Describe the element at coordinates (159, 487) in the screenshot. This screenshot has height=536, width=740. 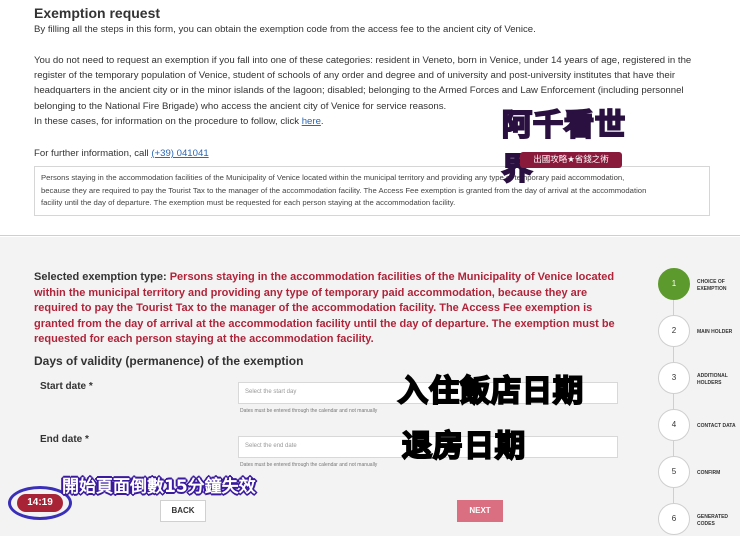
I see `countdown-annotation: 開始頁面倒數15分鐘失效` at that location.